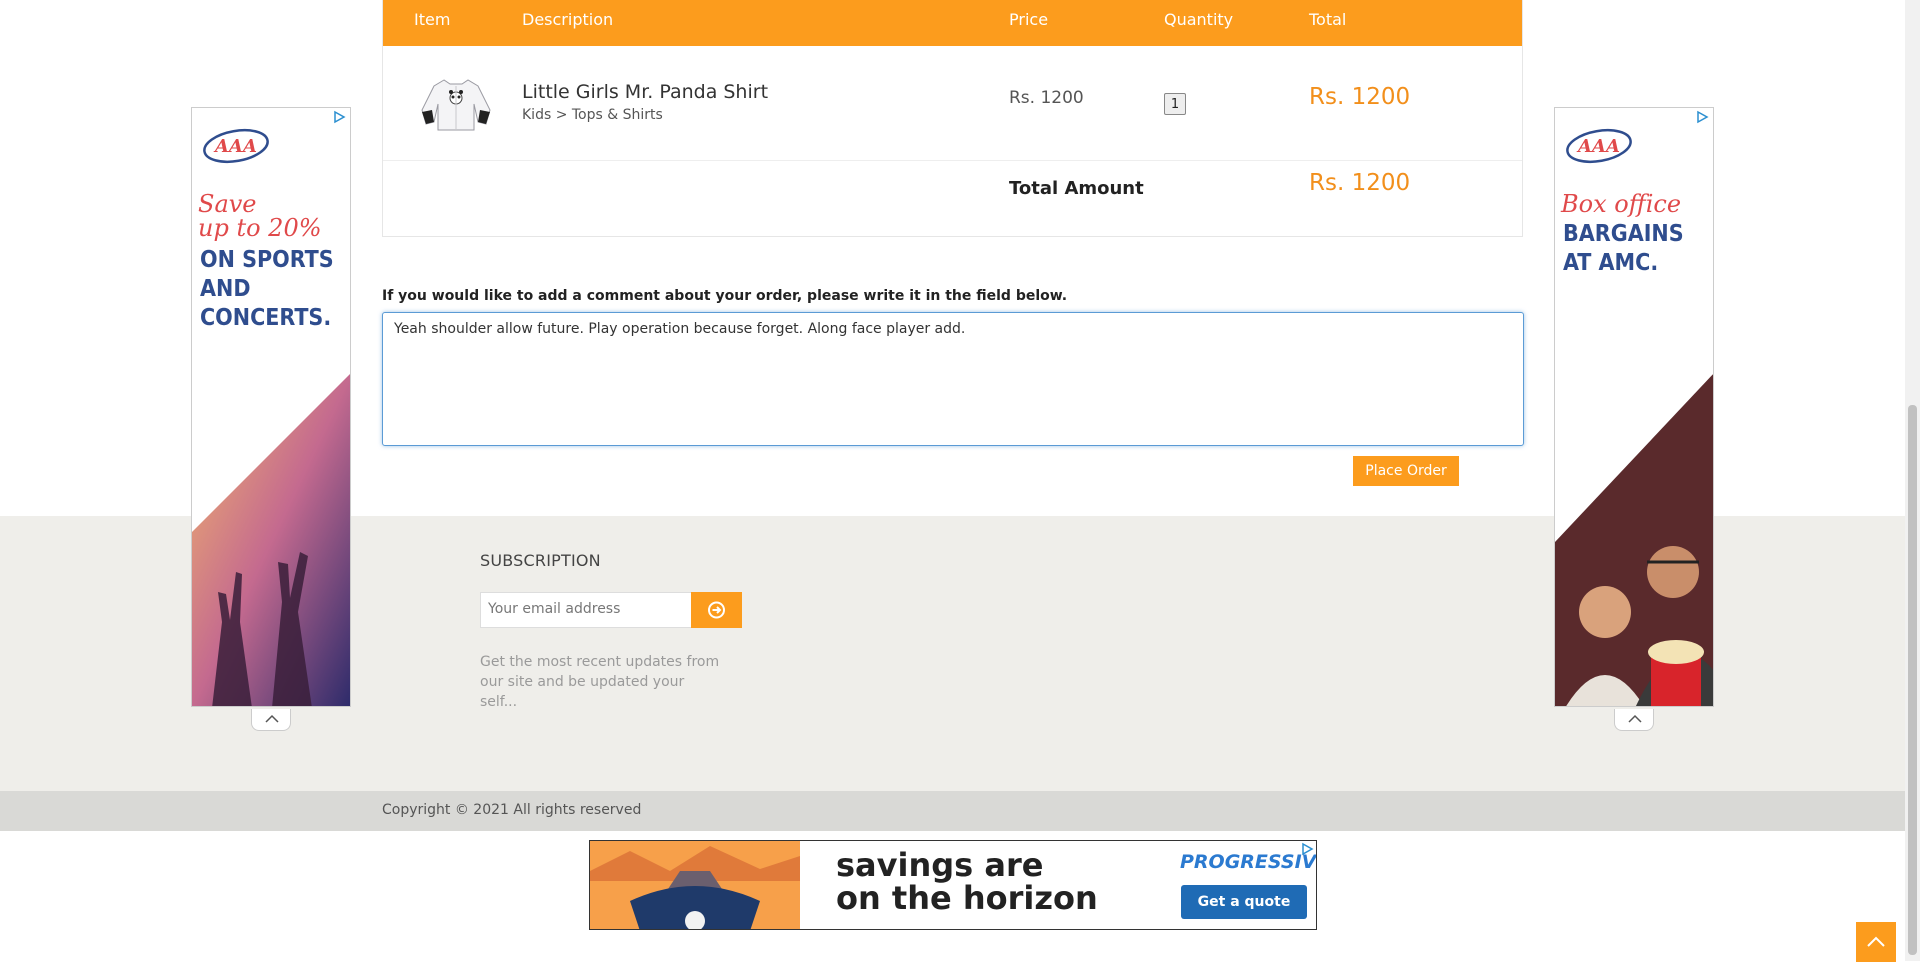  Describe the element at coordinates (1328, 19) in the screenshot. I see `header-total: Total` at that location.